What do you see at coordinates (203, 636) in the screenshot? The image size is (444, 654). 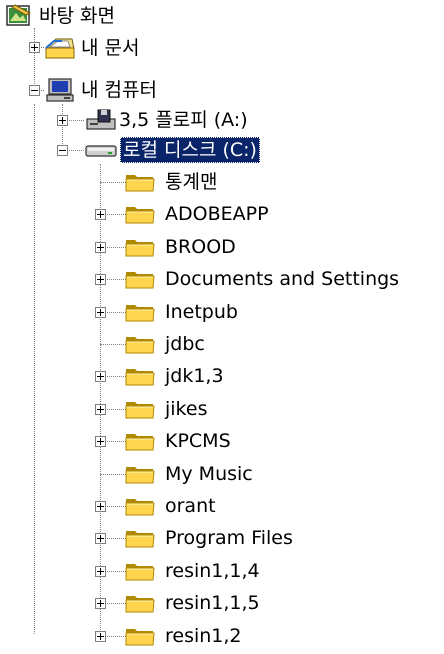 I see `tree-node-label: resin1,2` at bounding box center [203, 636].